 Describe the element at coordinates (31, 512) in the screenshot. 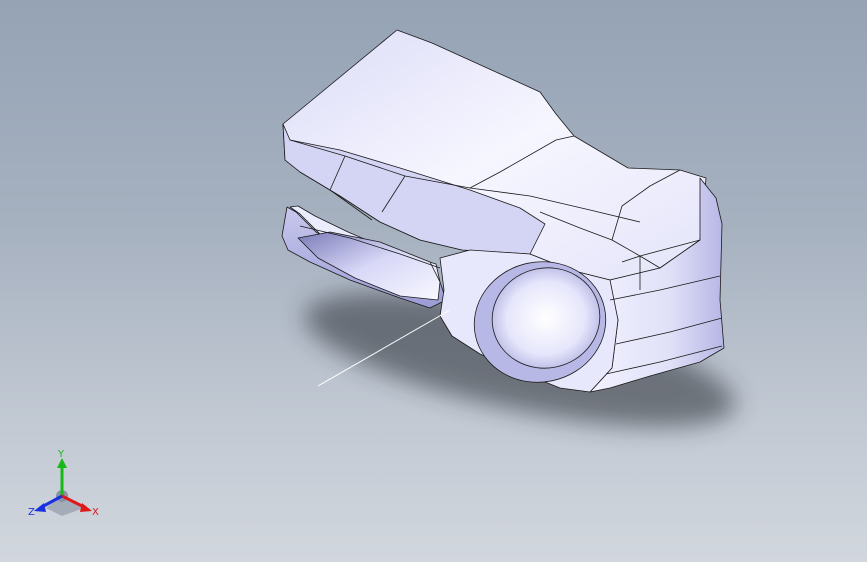

I see `z-axis-label: Z` at that location.